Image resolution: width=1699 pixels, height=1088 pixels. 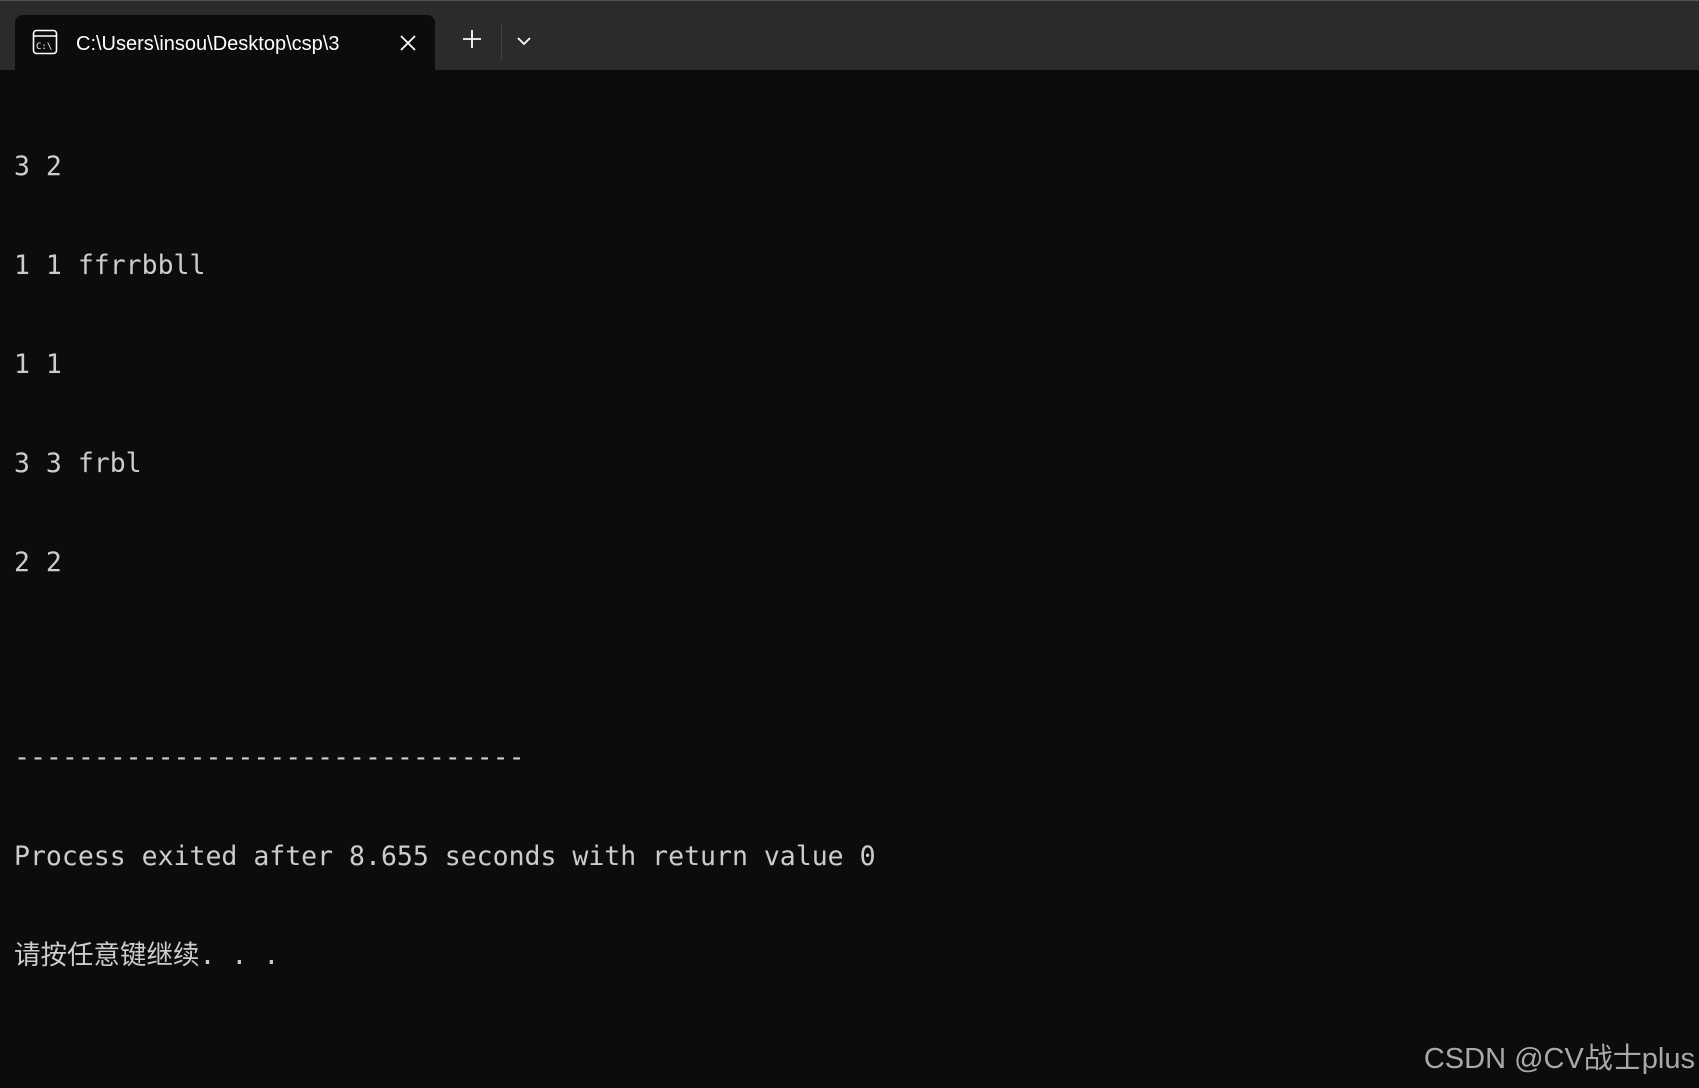 I want to click on watermark: CSDN @CV战士plus, so click(x=1559, y=1059).